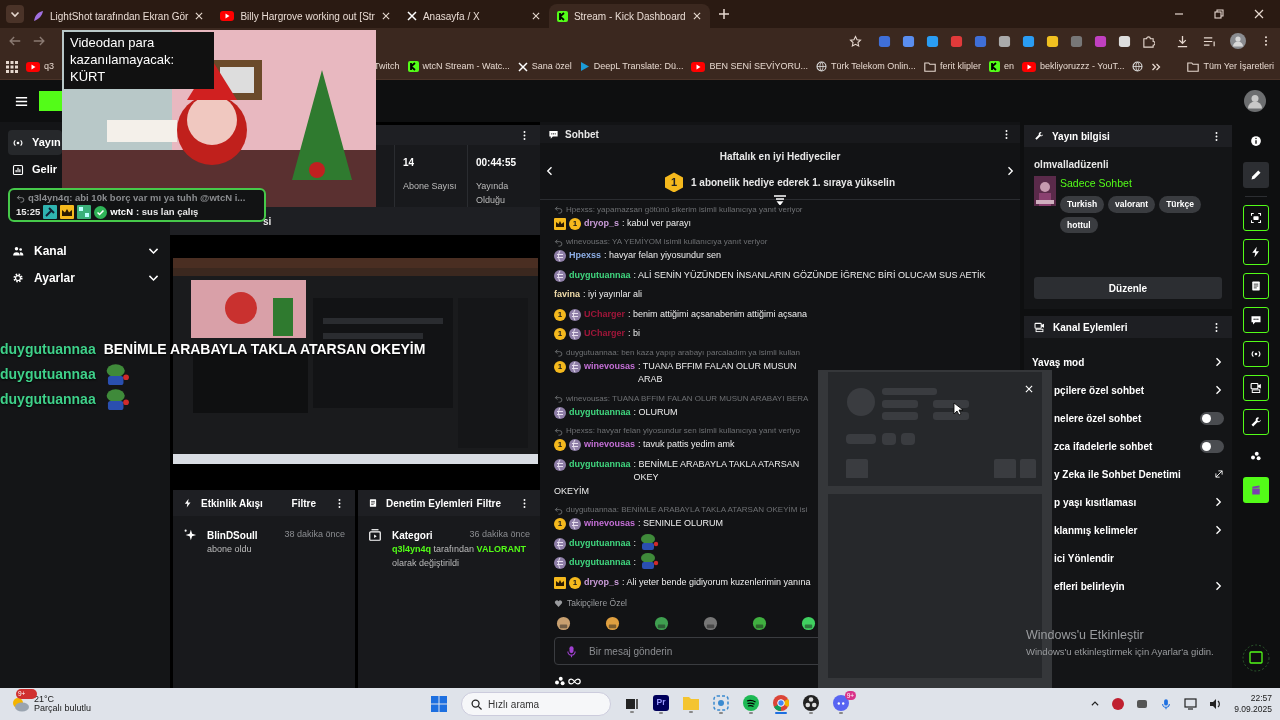  I want to click on forward-icon, so click(39, 41).